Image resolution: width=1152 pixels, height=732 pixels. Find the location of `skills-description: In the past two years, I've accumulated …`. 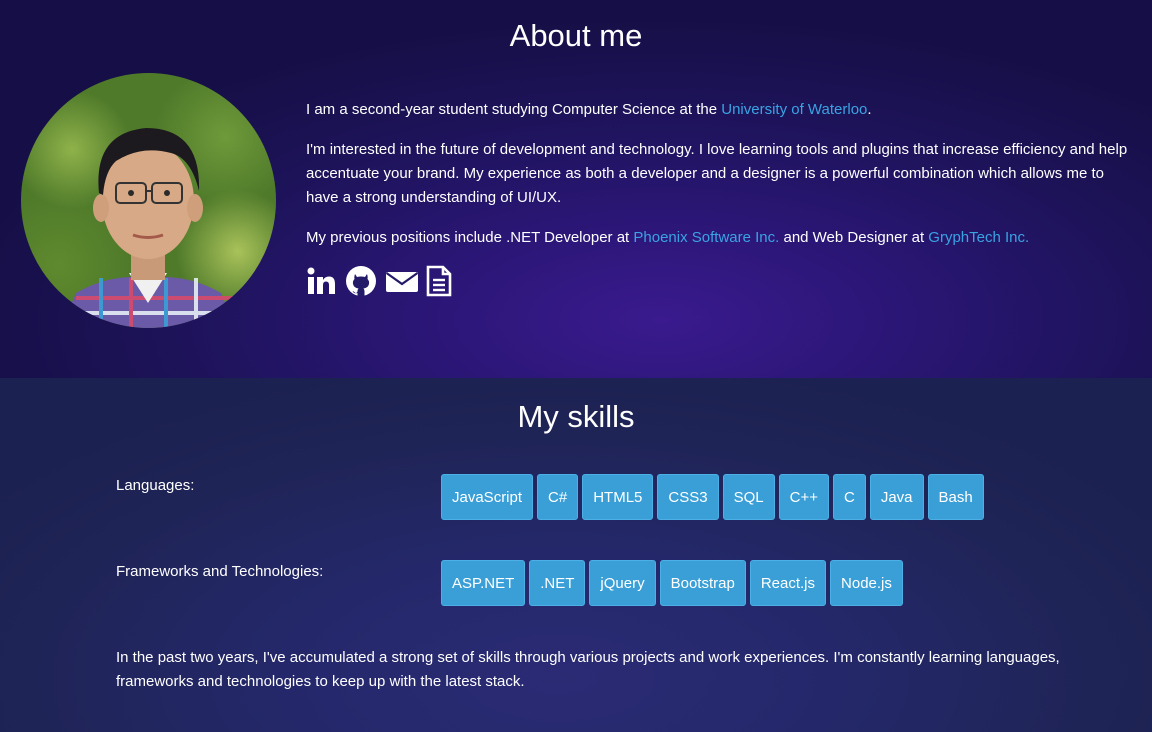

skills-description: In the past two years, I've accumulated … is located at coordinates (588, 669).